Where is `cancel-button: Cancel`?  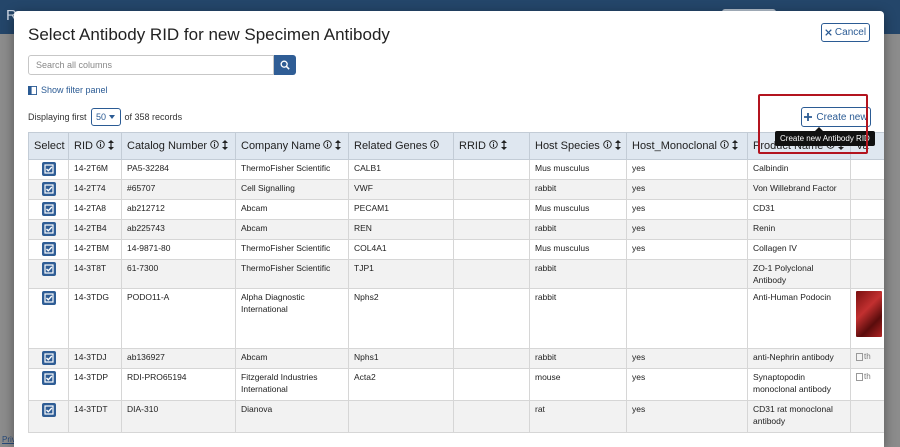
cancel-button: Cancel is located at coordinates (845, 32).